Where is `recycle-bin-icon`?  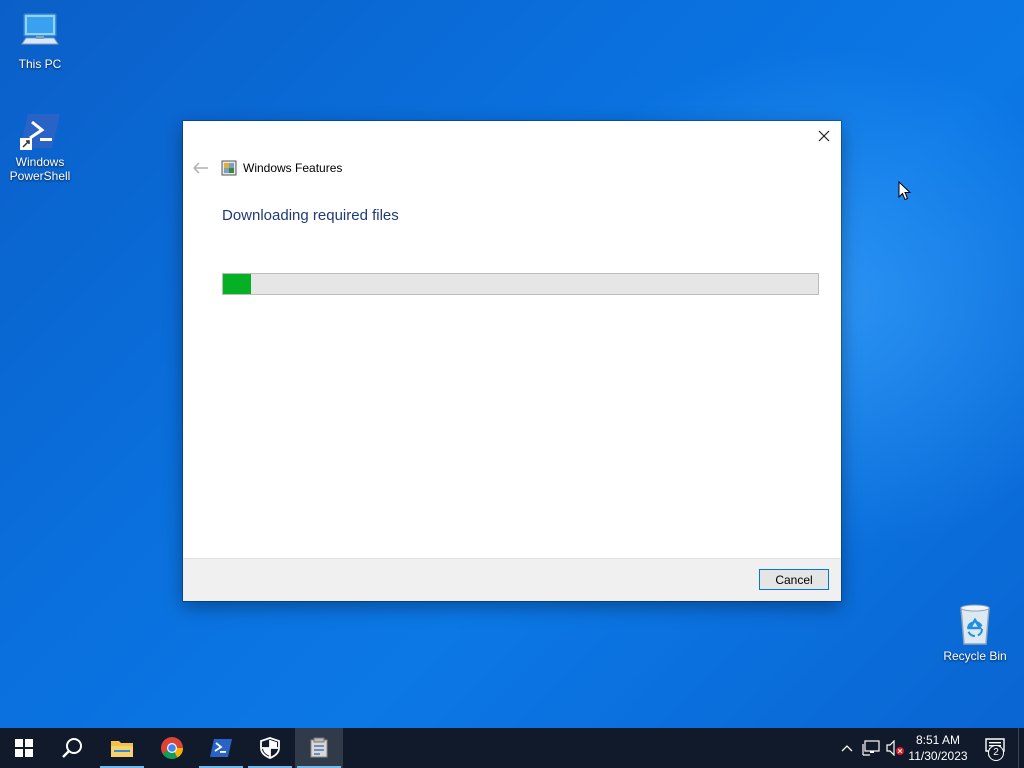 recycle-bin-icon is located at coordinates (975, 624).